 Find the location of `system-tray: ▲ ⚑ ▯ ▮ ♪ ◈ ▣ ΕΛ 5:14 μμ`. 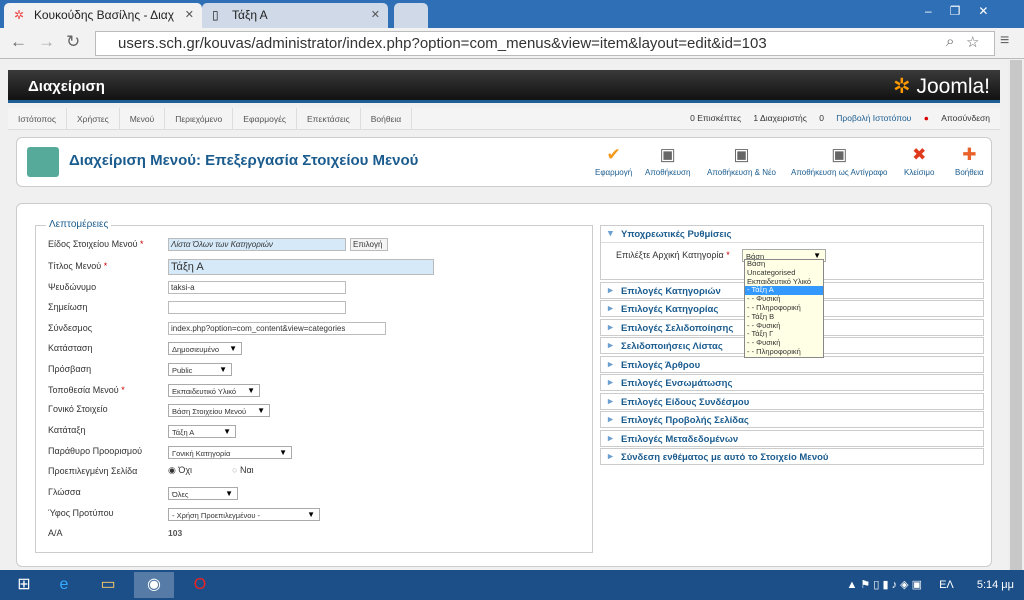

system-tray: ▲ ⚑ ▯ ▮ ♪ ◈ ▣ ΕΛ 5:14 μμ is located at coordinates (930, 584).